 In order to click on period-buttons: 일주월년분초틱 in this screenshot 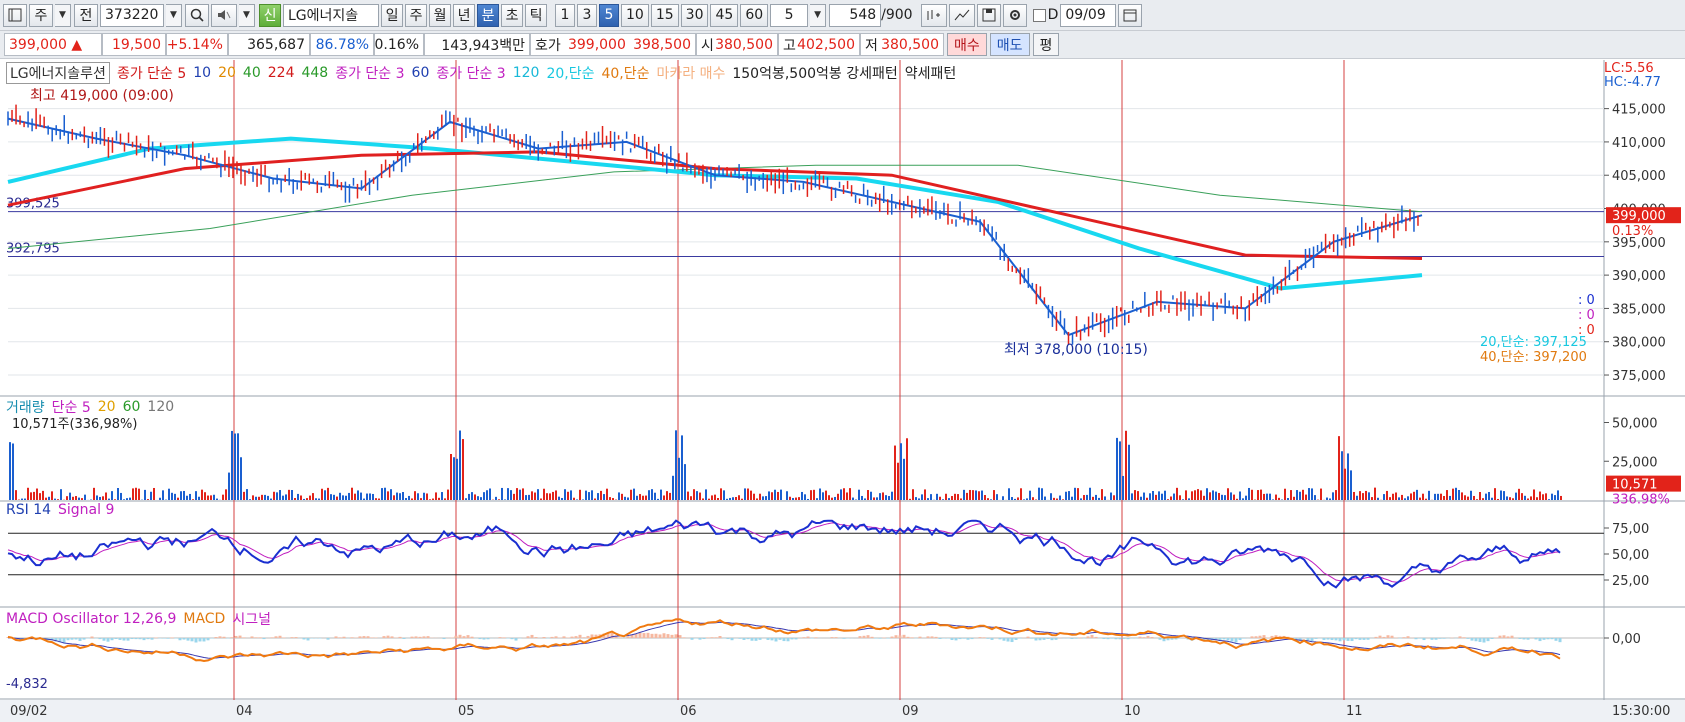, I will do `click(465, 15)`.